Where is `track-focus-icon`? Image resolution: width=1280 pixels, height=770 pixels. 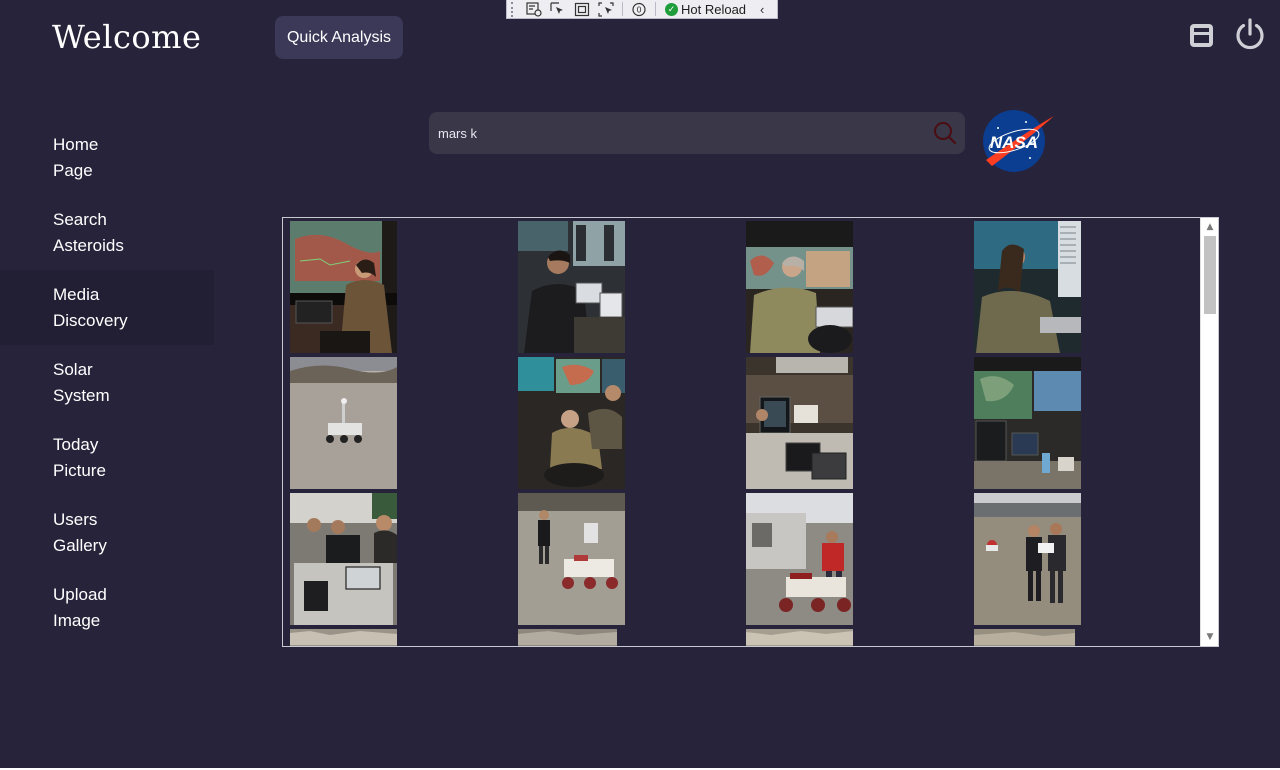
track-focus-icon is located at coordinates (606, 9).